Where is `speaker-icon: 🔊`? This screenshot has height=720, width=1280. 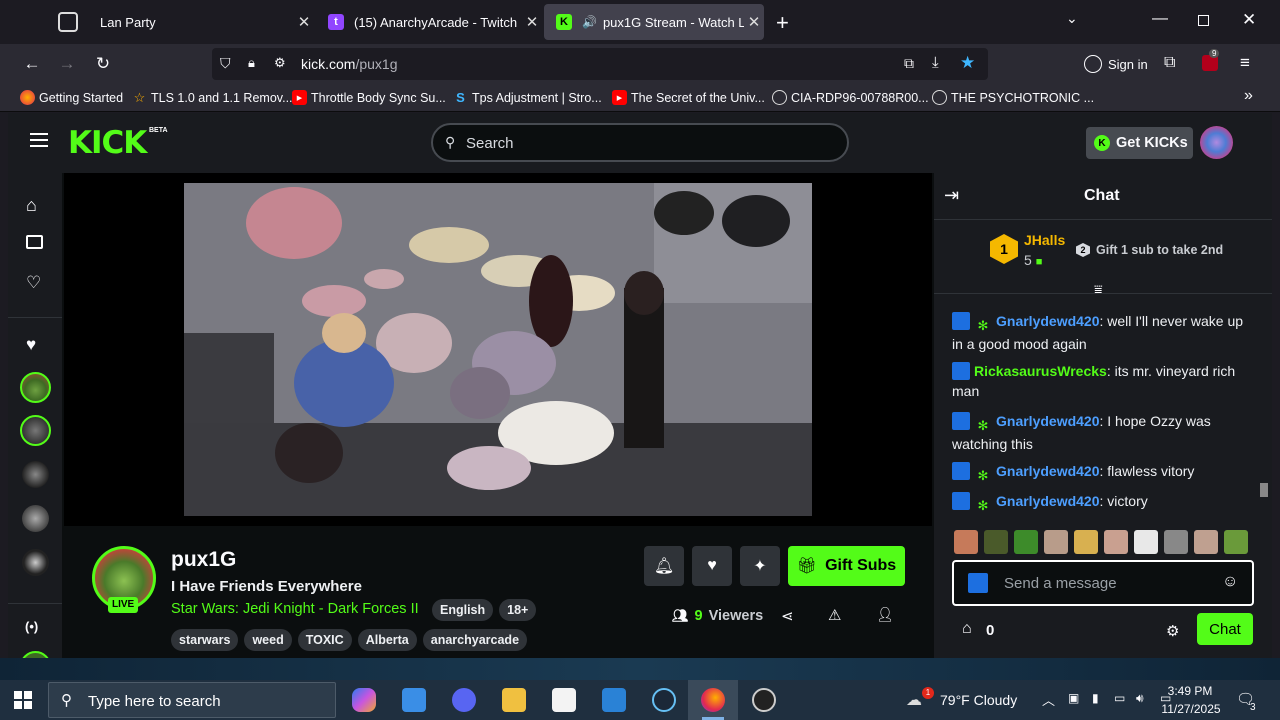 speaker-icon: 🔊 is located at coordinates (589, 22).